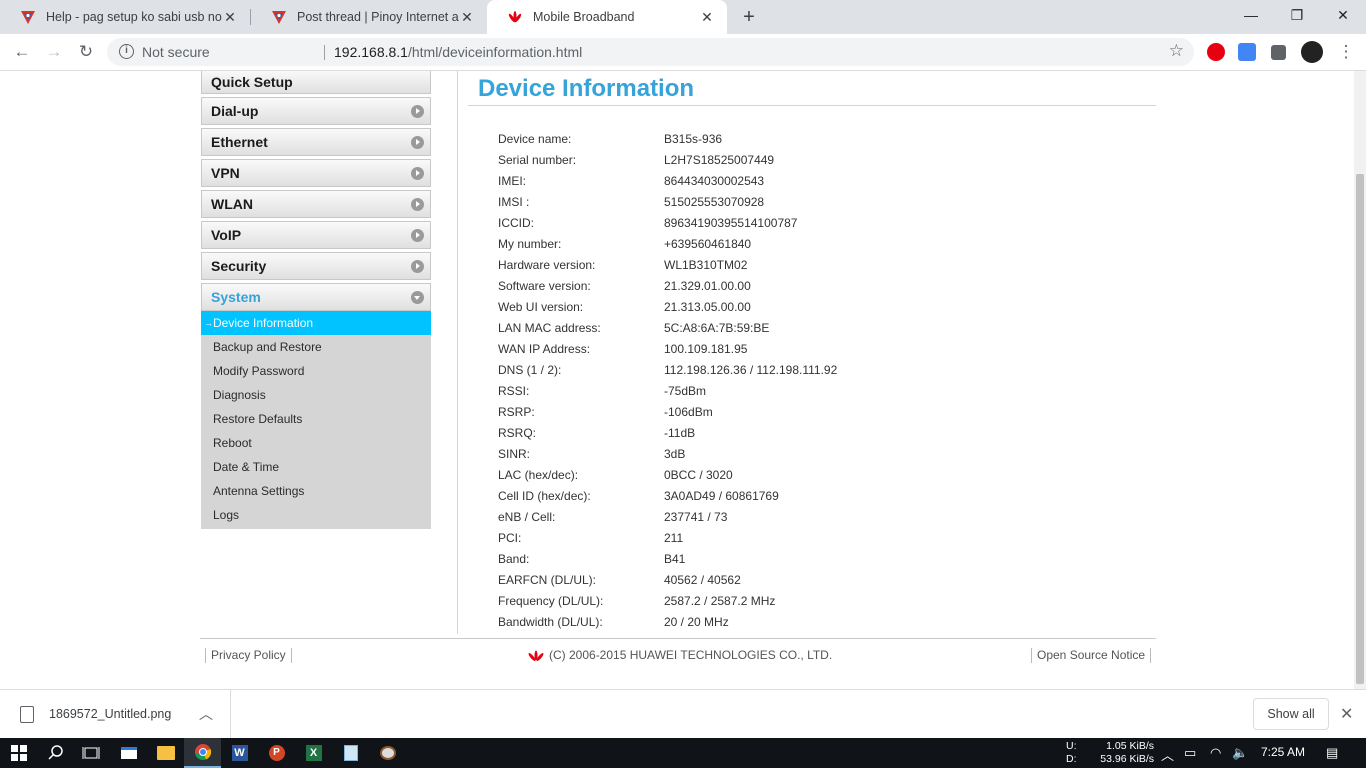 This screenshot has height=768, width=1366. What do you see at coordinates (667, 412) in the screenshot?
I see `info-row: RSRP: -106dBm` at bounding box center [667, 412].